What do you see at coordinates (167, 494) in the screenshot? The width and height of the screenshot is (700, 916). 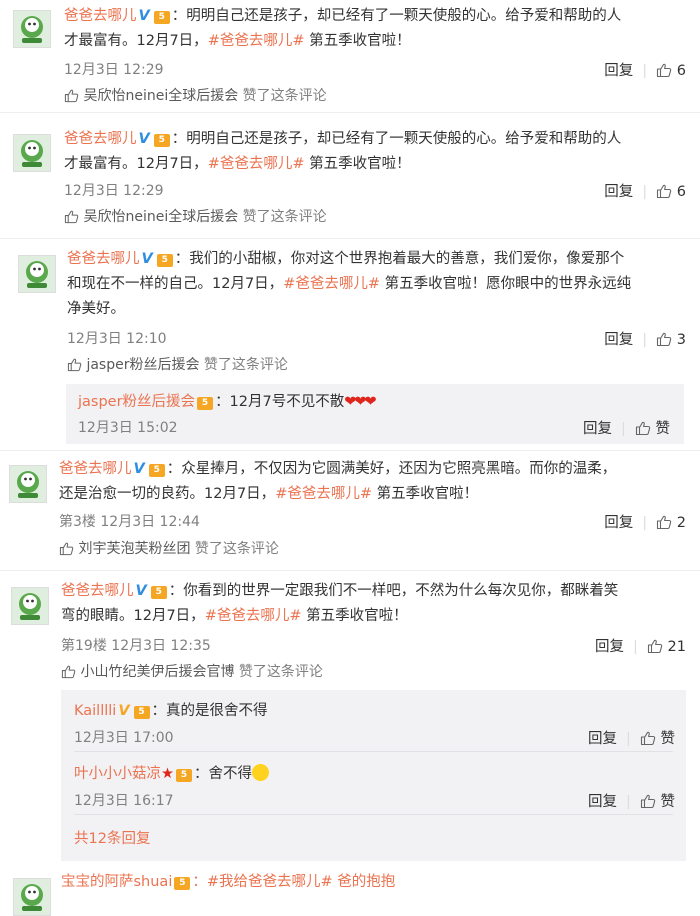 I see `comment-text: 还是治愈一切的良药。12月7日，` at bounding box center [167, 494].